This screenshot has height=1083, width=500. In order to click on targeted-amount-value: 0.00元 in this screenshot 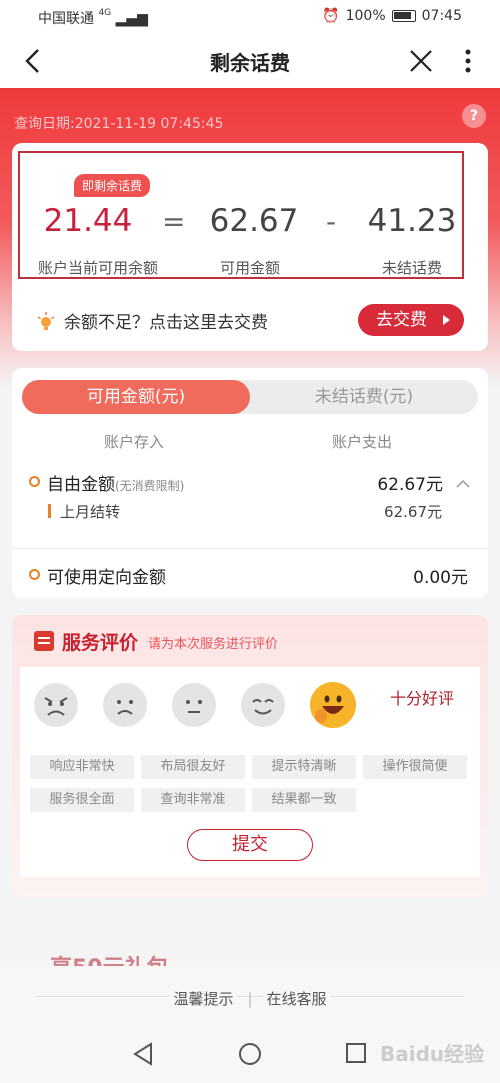, I will do `click(440, 578)`.